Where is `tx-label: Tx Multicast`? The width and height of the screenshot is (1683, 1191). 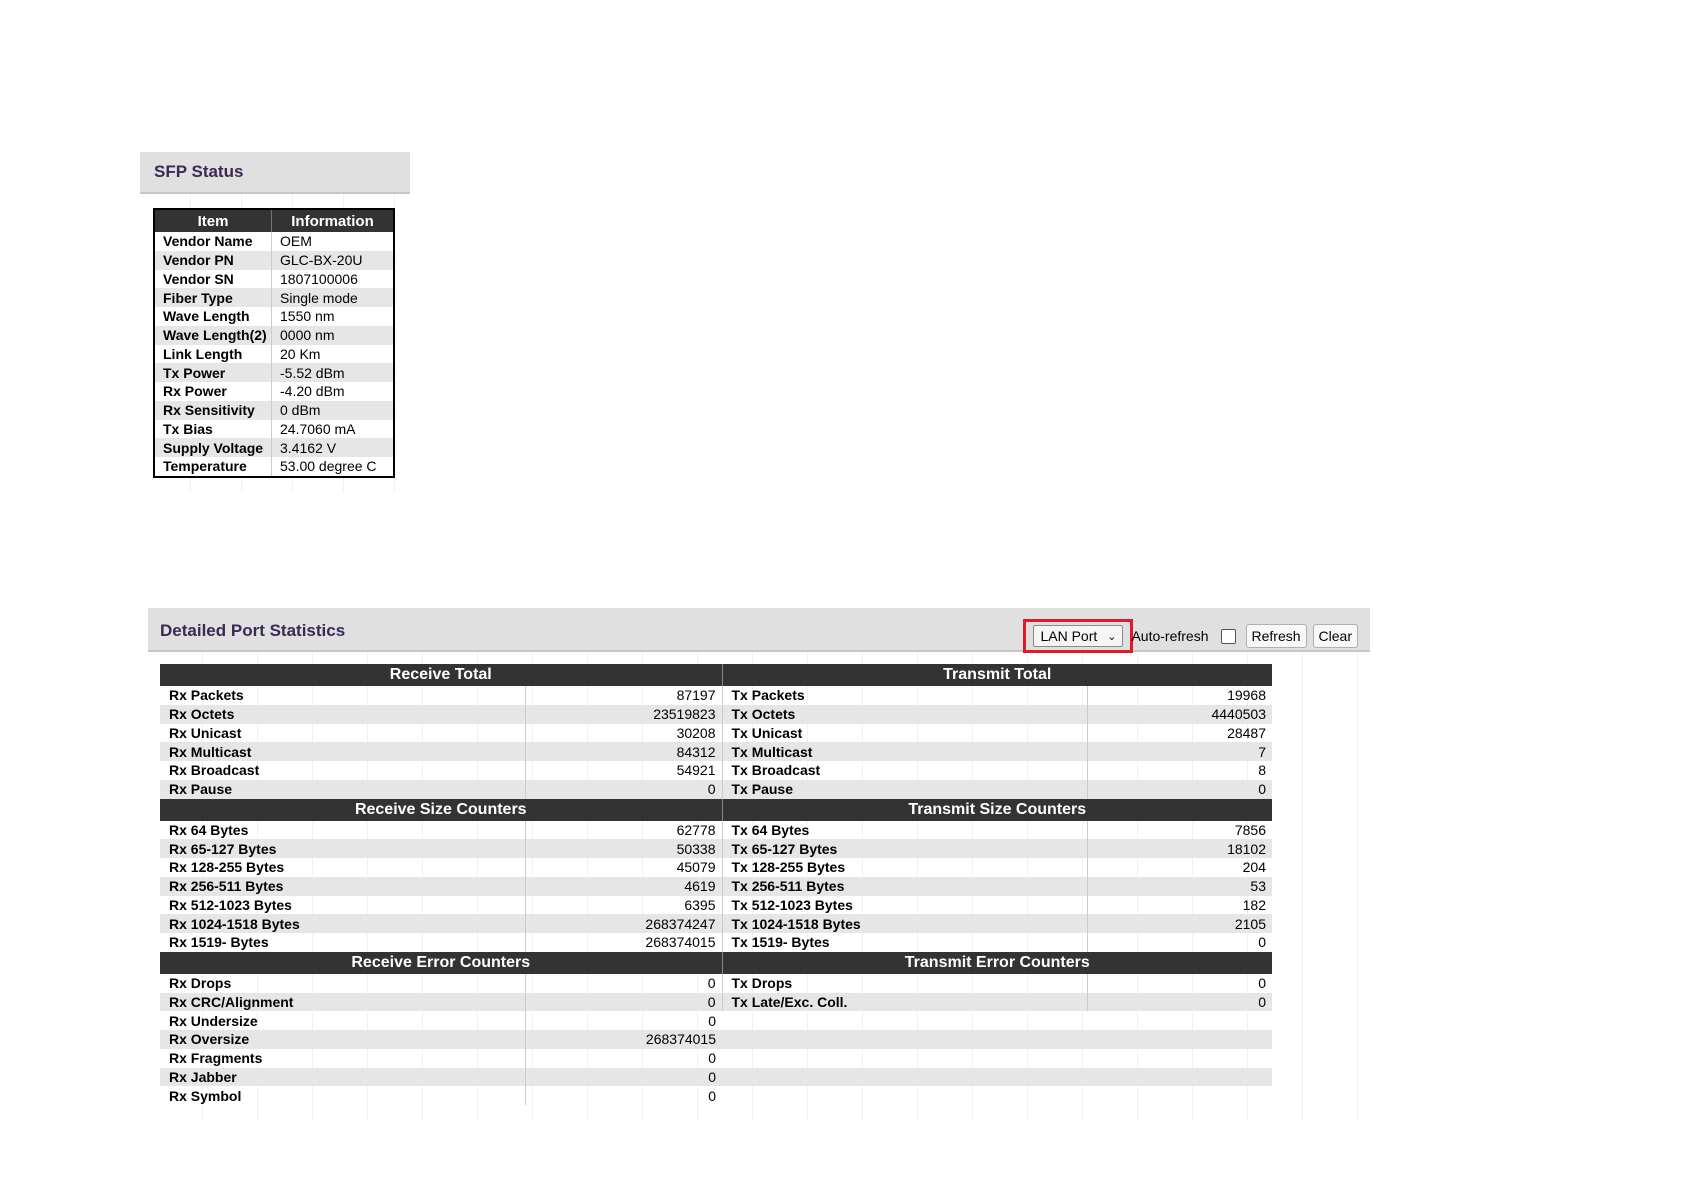 tx-label: Tx Multicast is located at coordinates (905, 751).